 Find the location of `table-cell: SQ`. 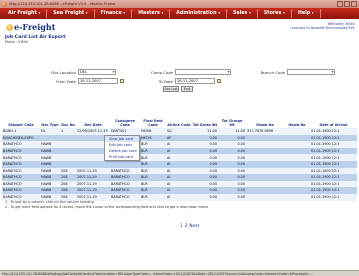

table-cell: SQ is located at coordinates (179, 131).